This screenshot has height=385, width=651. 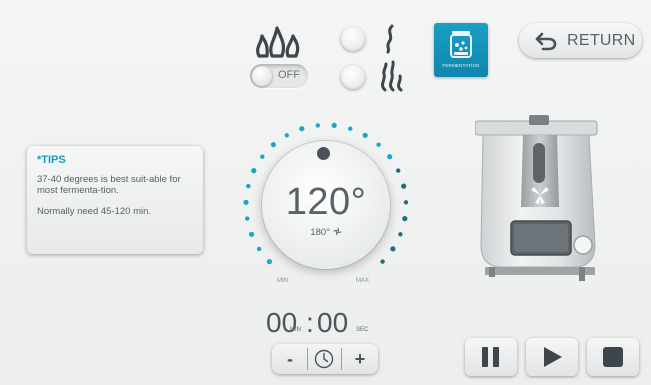 I want to click on play-button, so click(x=552, y=357).